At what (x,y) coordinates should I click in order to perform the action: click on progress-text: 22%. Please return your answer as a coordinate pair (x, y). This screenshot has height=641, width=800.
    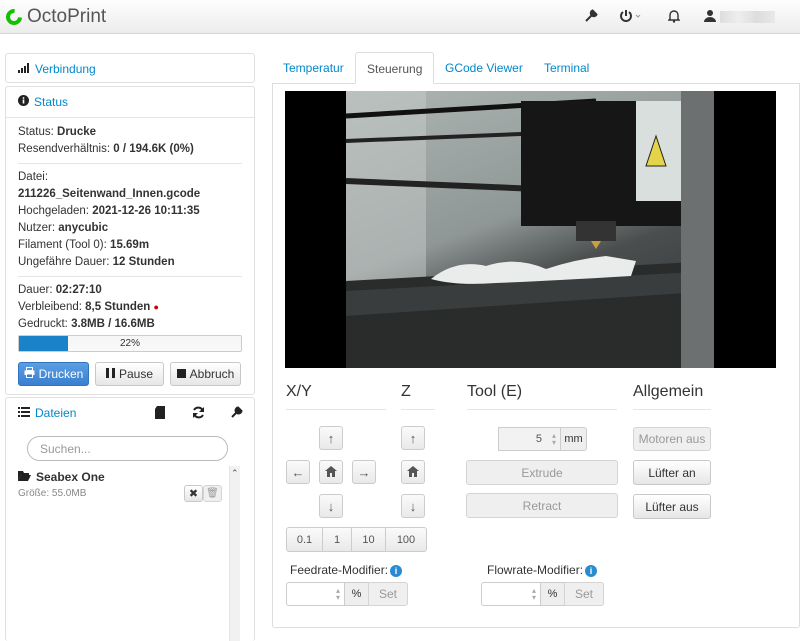
    Looking at the image, I should click on (129, 343).